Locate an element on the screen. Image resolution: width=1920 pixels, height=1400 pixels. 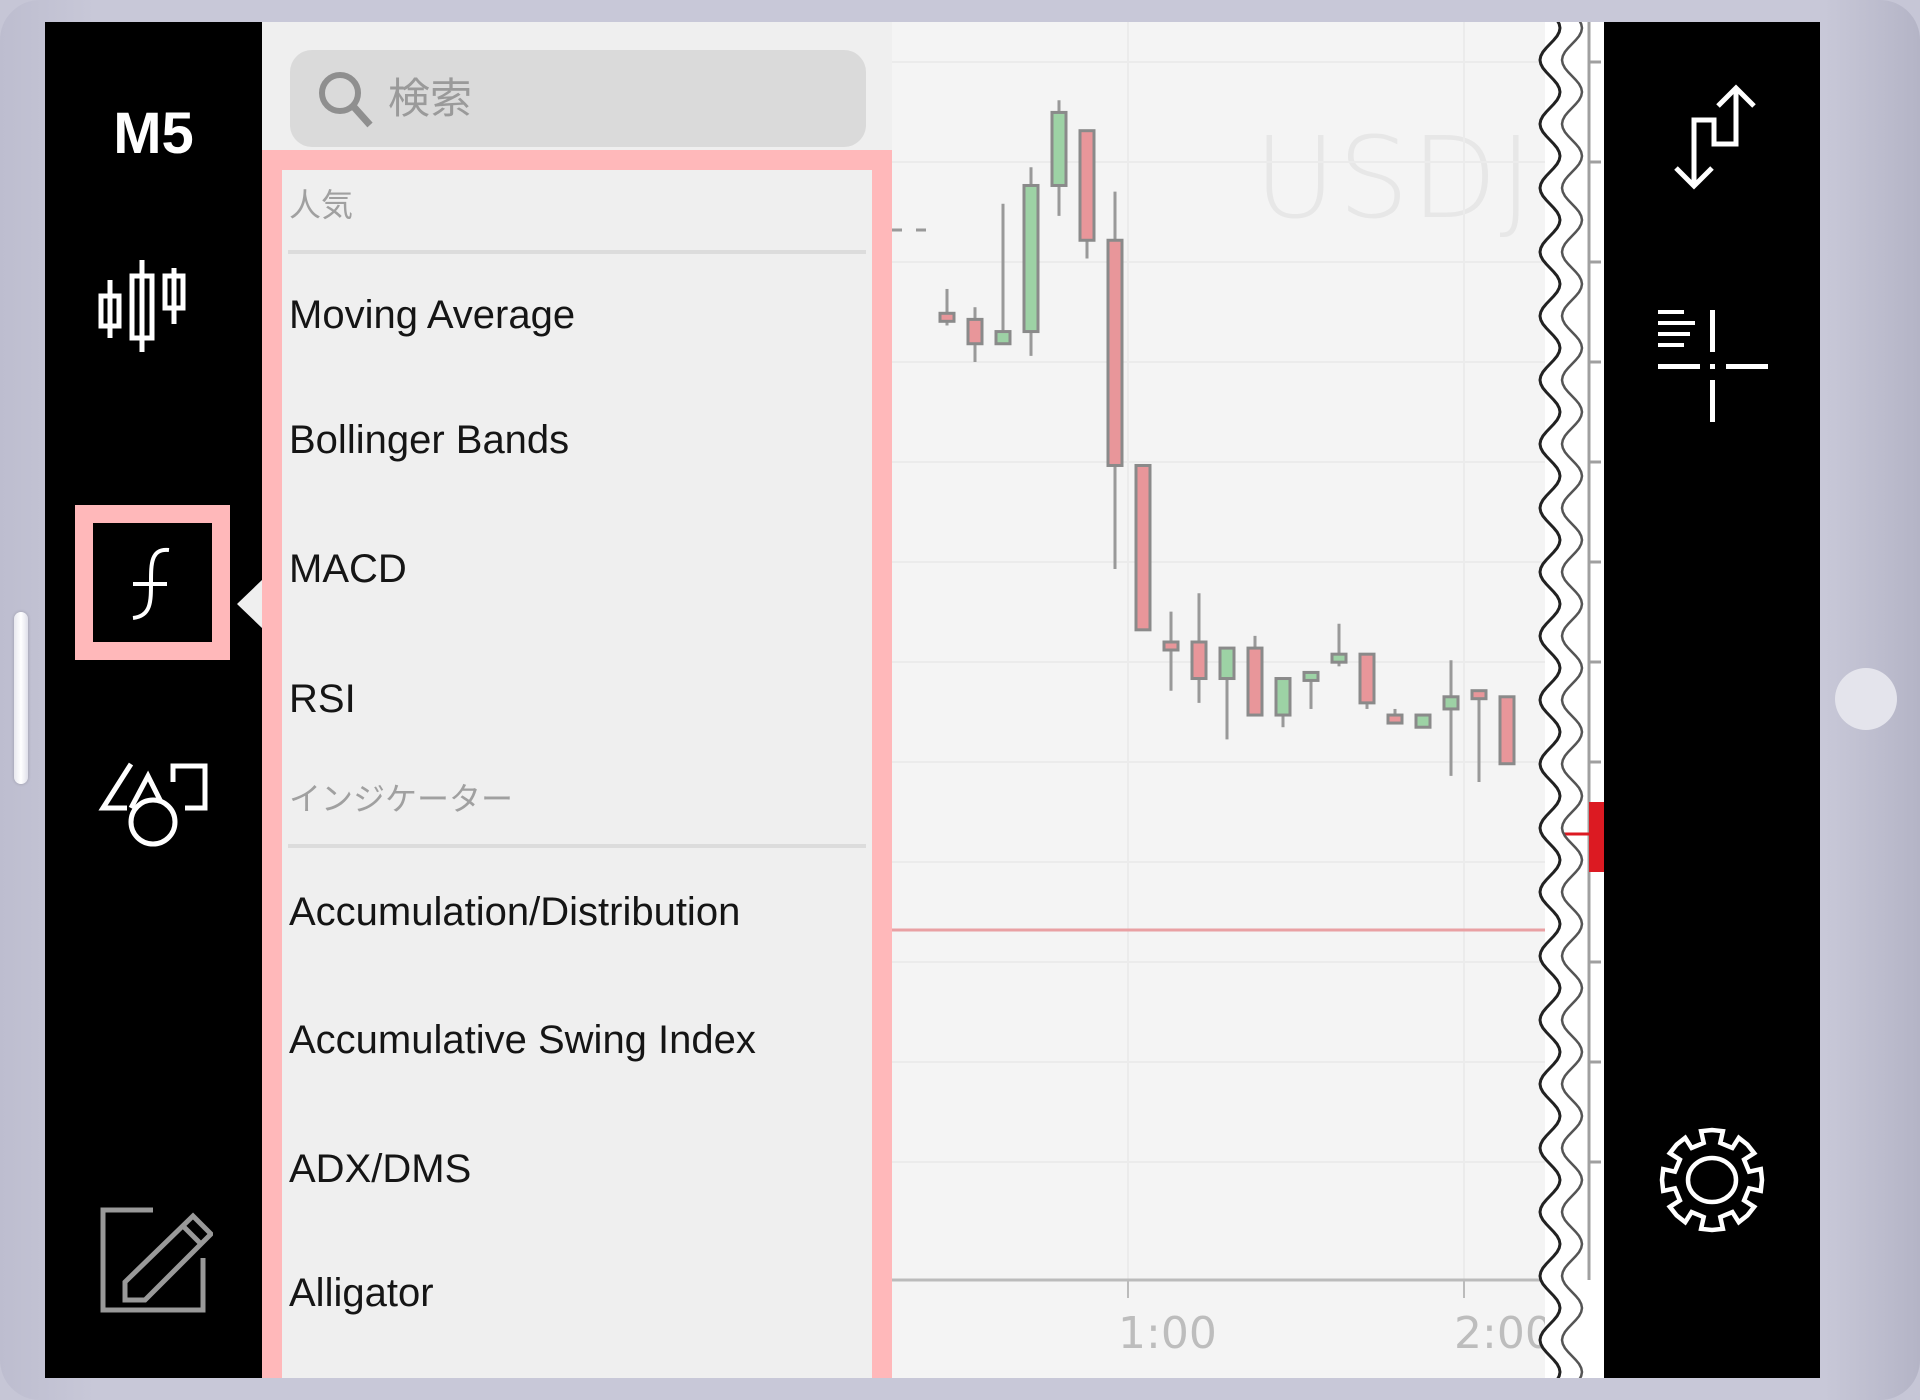
candlestick-icon is located at coordinates (142, 306).